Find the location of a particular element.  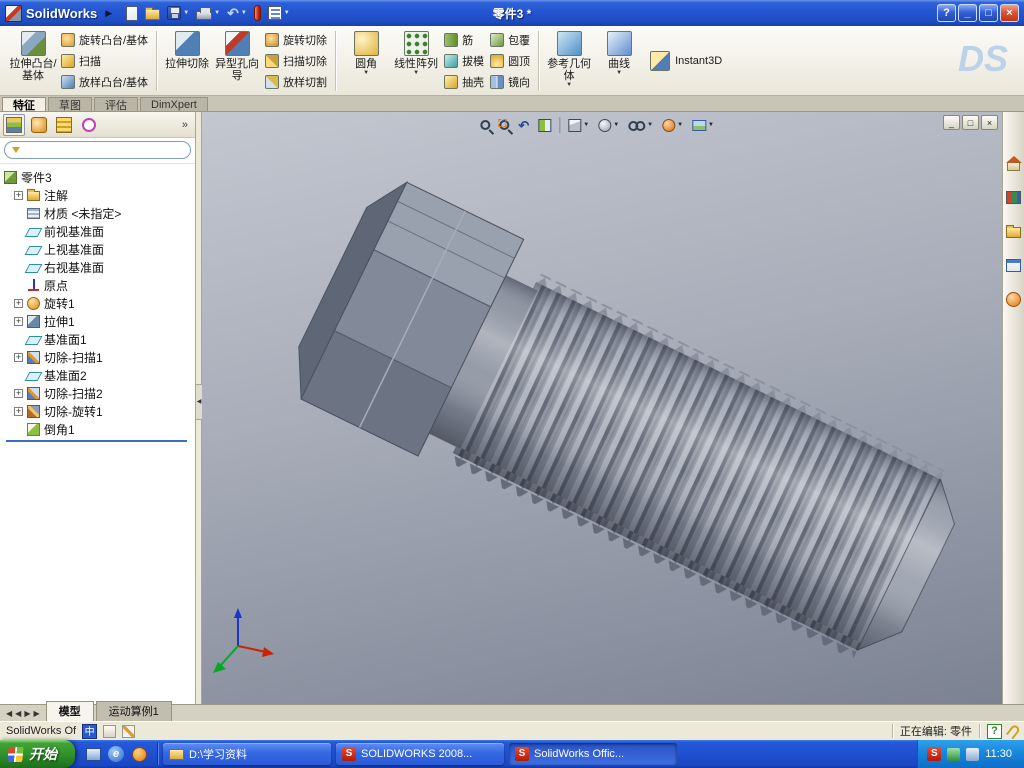

revolve-boss-button: 旋转凸台/基体 is located at coordinates (104, 40).